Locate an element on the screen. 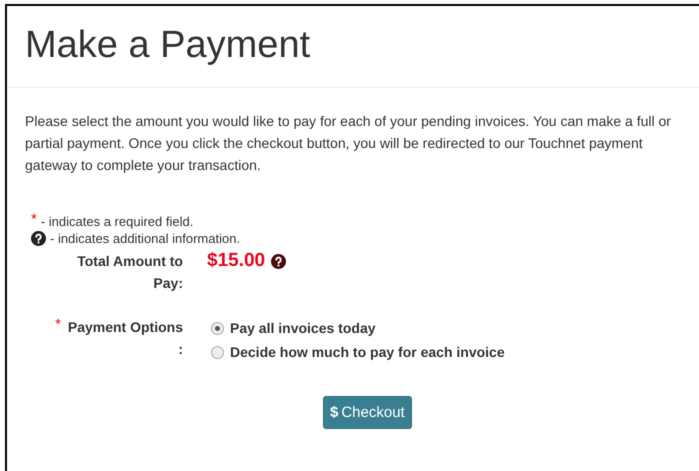  payment-options-label: Payment Options : is located at coordinates (124, 338).